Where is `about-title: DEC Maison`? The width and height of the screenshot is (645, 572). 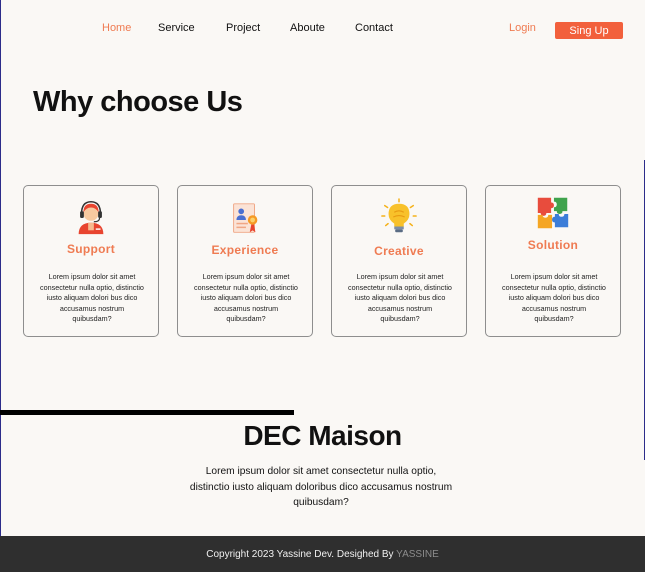
about-title: DEC Maison is located at coordinates (322, 435).